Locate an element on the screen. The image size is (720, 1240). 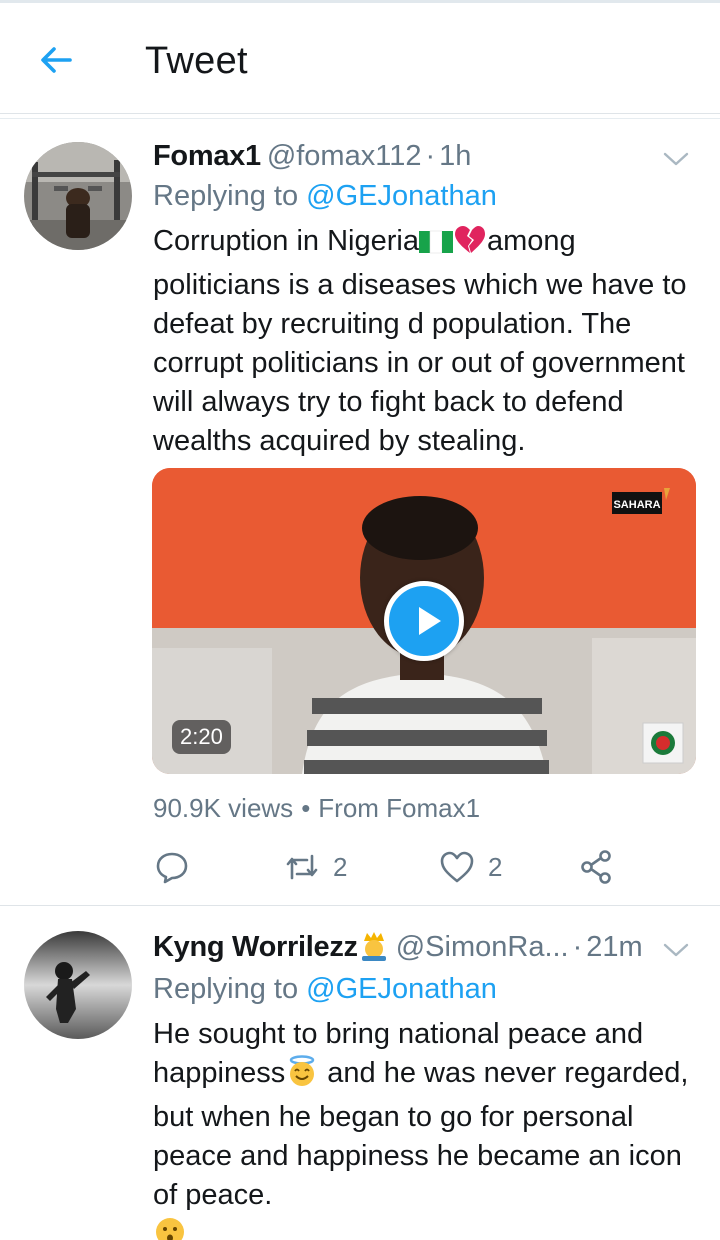
tweet-header: Fomax1 @fomax112 · 1h is located at coordinates (421, 156).